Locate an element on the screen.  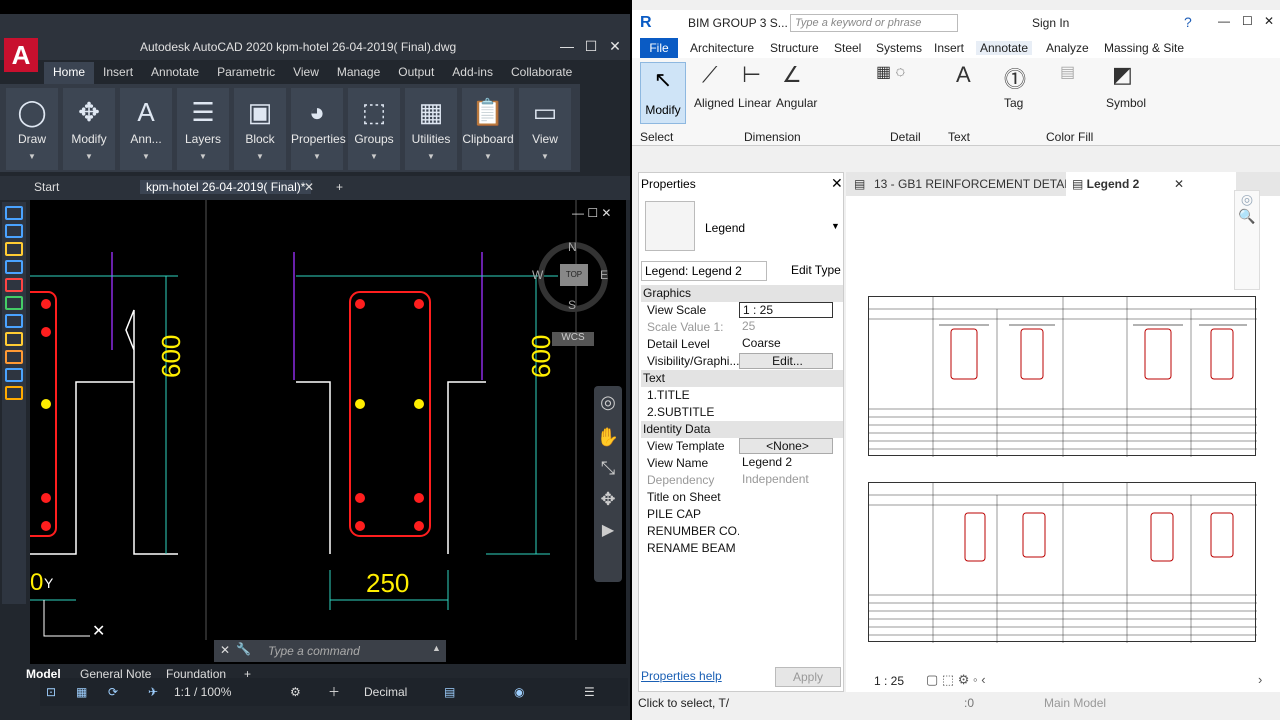
orbit-icon: ✥ is located at coordinates (608, 499).